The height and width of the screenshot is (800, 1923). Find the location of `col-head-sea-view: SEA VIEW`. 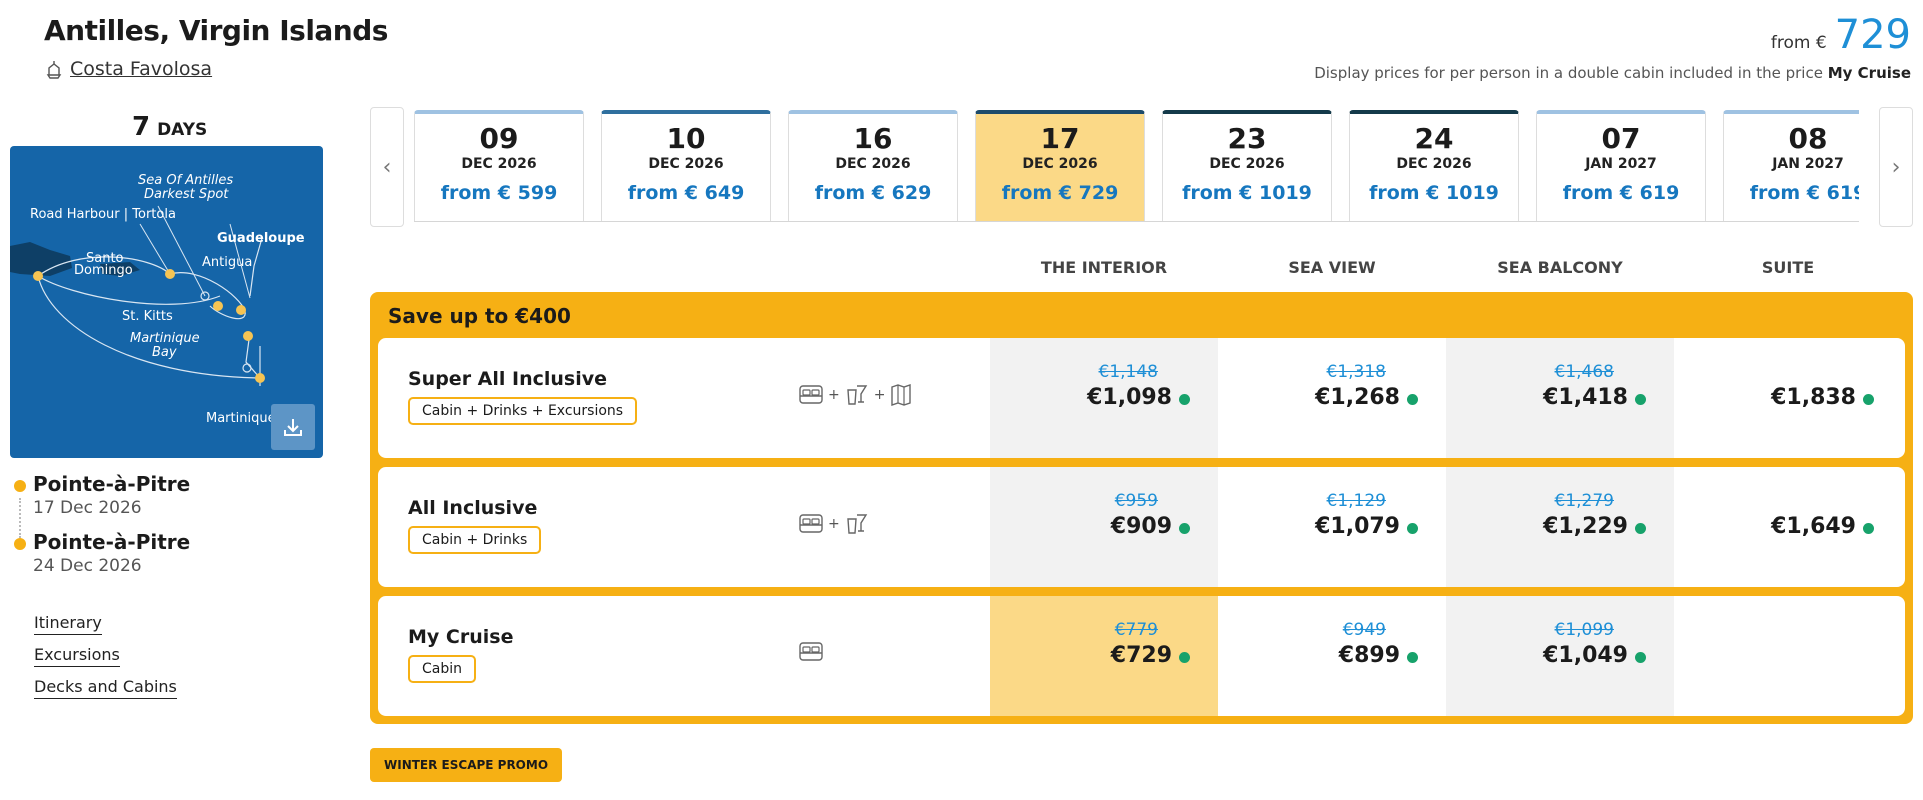

col-head-sea-view: SEA VIEW is located at coordinates (1332, 267).